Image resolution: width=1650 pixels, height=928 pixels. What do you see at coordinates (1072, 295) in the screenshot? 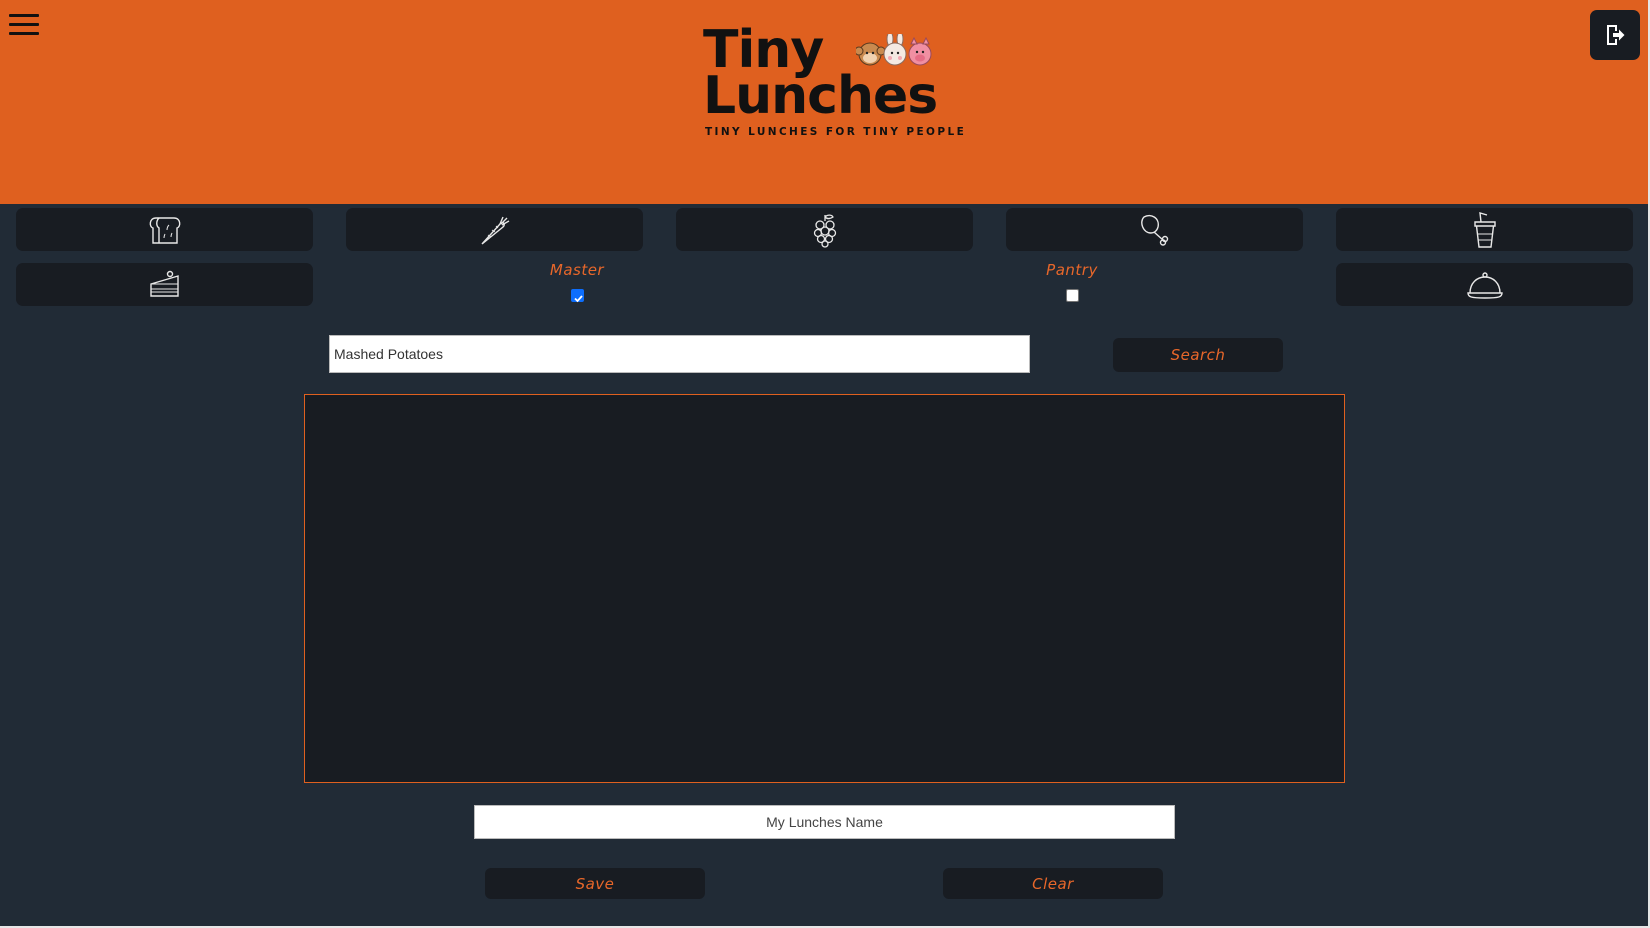
I see `pantry-checkbox` at bounding box center [1072, 295].